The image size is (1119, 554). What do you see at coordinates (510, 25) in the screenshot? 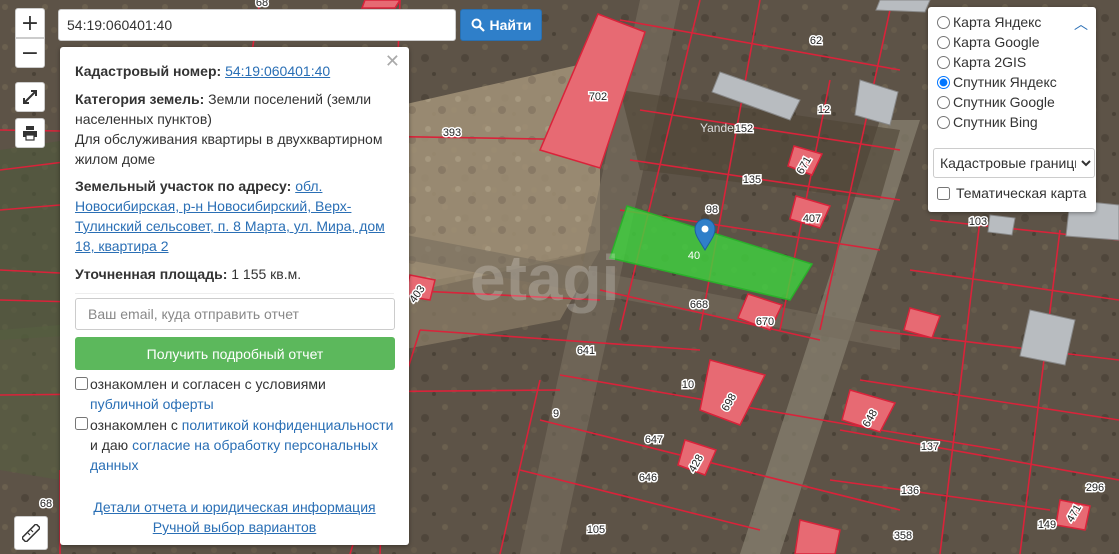
I see `search-button-label: Найти` at bounding box center [510, 25].